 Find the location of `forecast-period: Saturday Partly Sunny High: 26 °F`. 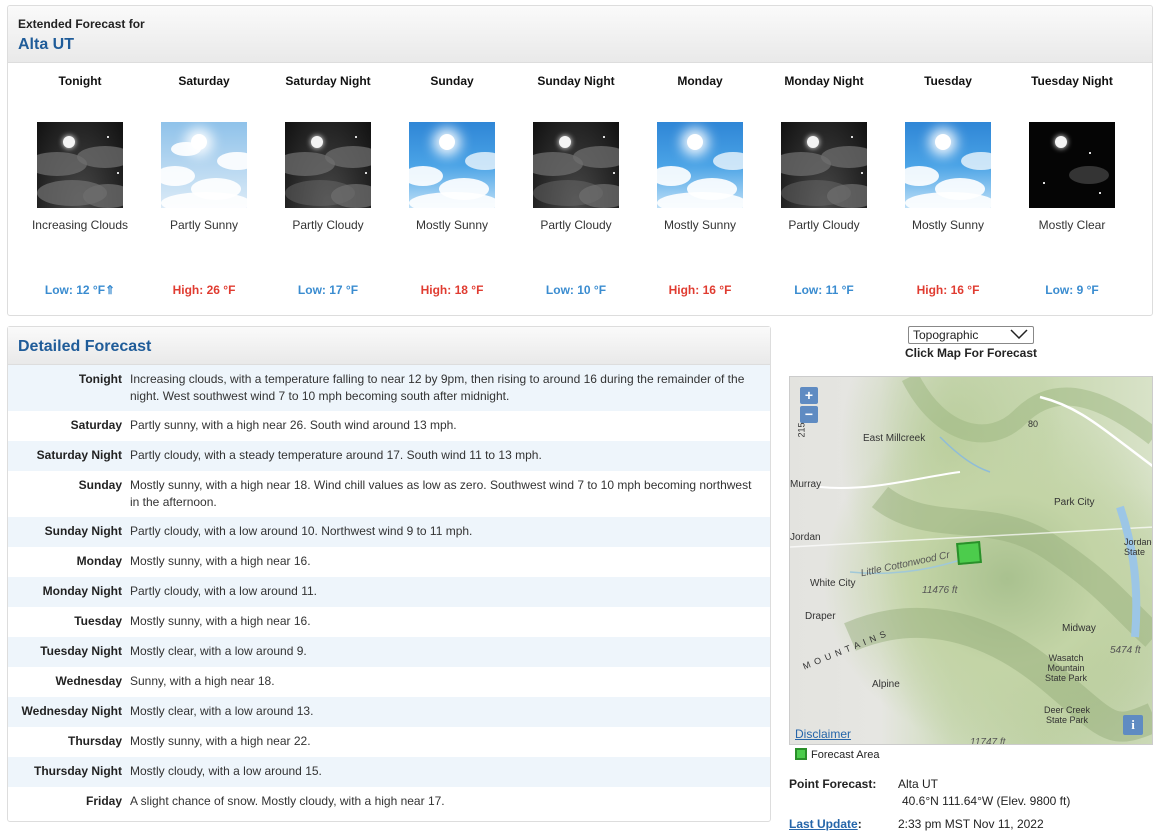

forecast-period: Saturday Partly Sunny High: 26 °F is located at coordinates (204, 185).